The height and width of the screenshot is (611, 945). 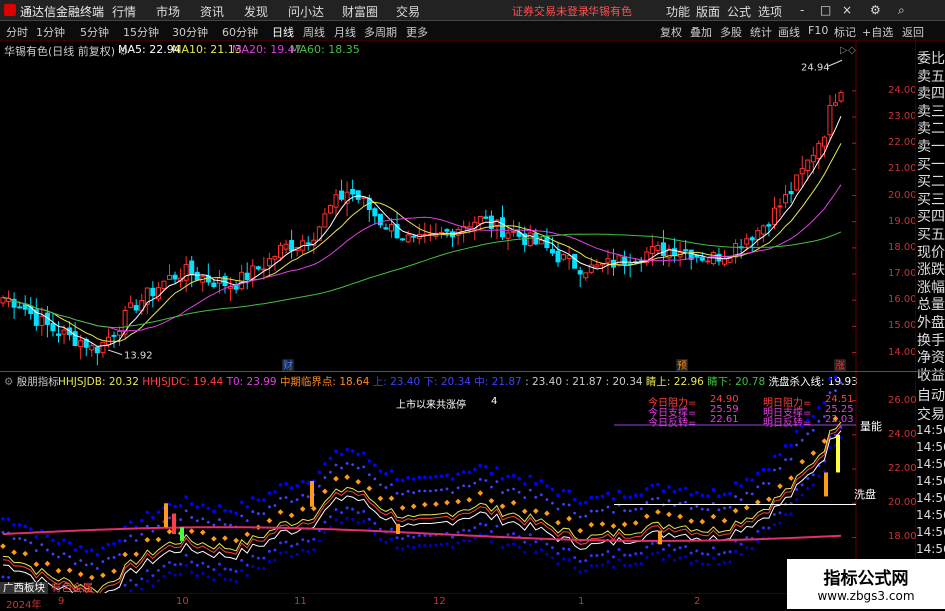 I want to click on menu-formula: 公式, so click(x=739, y=11).